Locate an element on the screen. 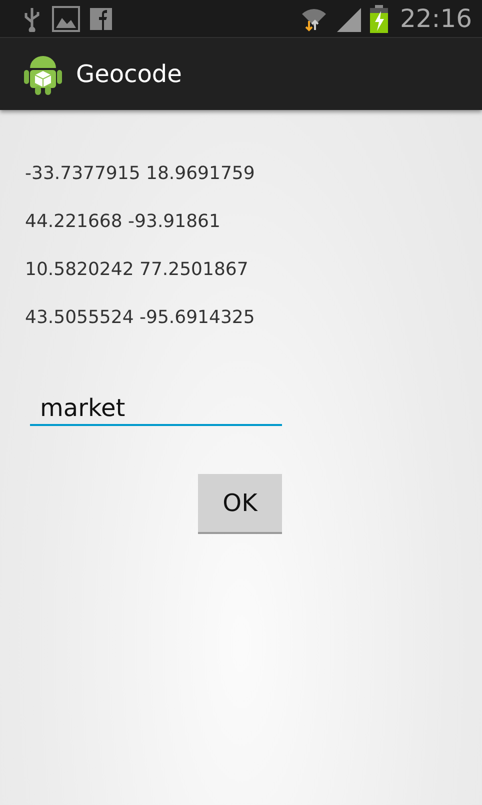  clock-time: 22:16 is located at coordinates (436, 18).